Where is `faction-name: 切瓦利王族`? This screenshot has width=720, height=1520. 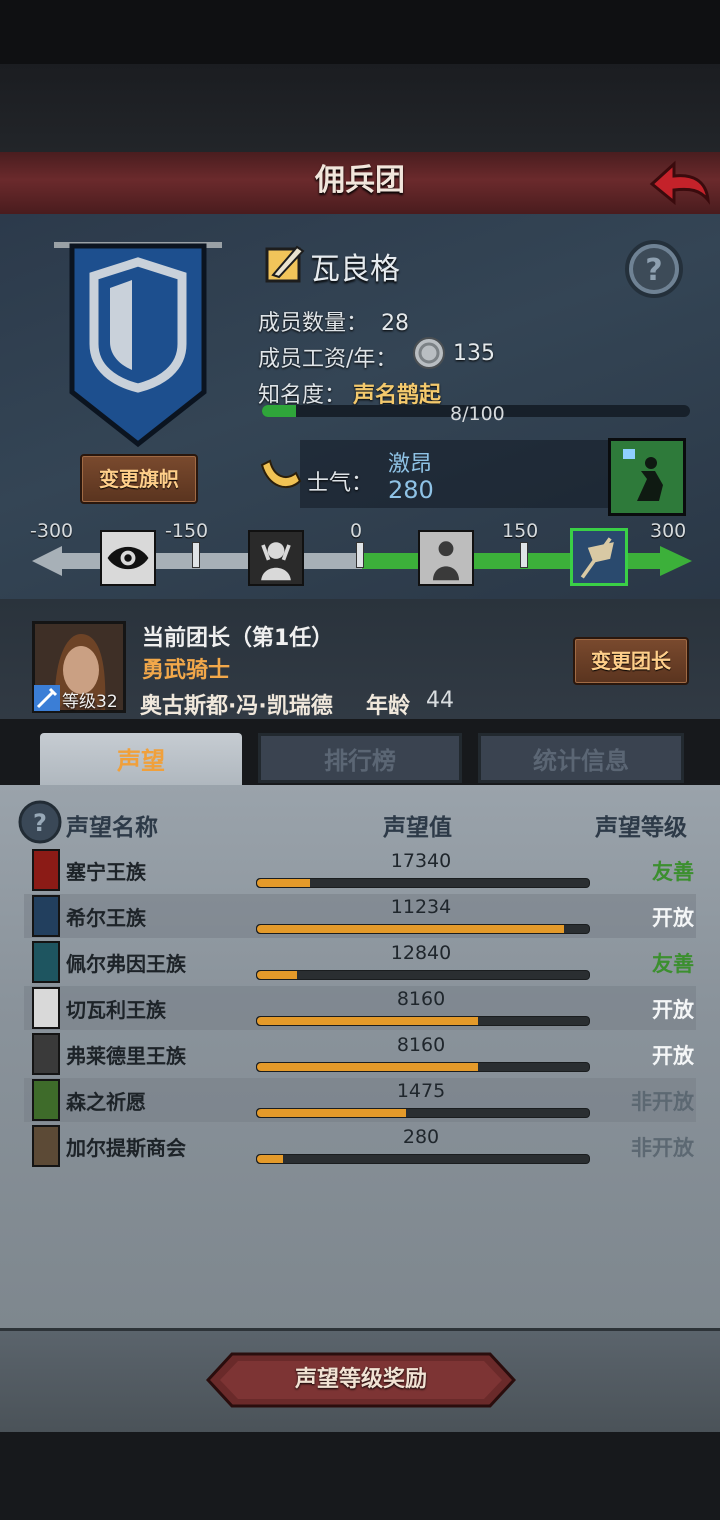 faction-name: 切瓦利王族 is located at coordinates (116, 1010).